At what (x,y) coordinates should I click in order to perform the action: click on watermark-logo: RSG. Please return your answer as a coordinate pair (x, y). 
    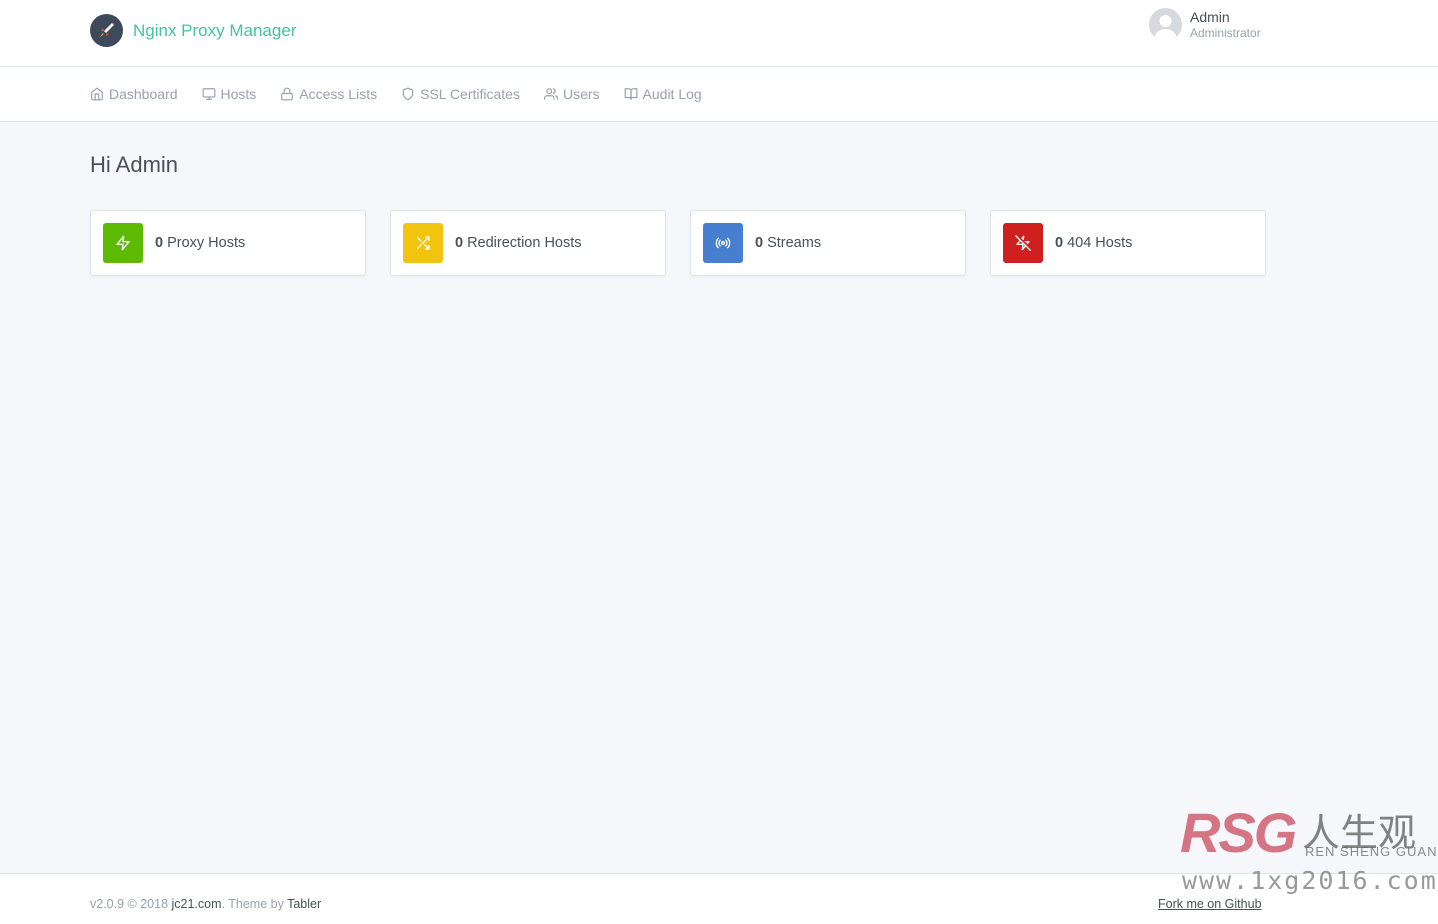
    Looking at the image, I should click on (1238, 832).